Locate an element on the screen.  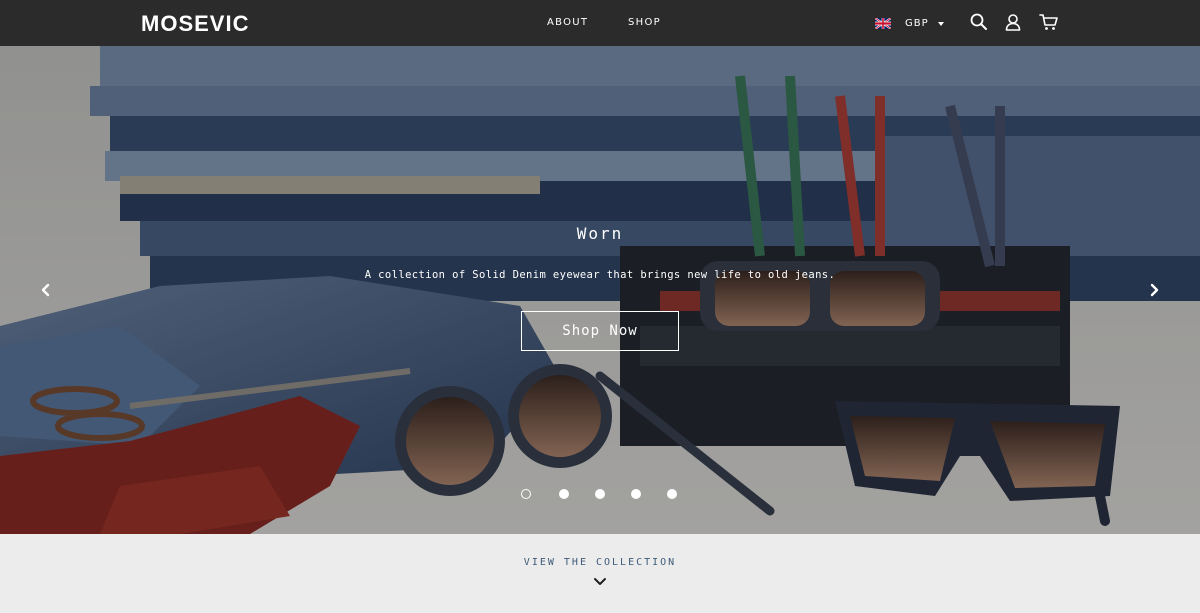
uk-flag-icon is located at coordinates (883, 23).